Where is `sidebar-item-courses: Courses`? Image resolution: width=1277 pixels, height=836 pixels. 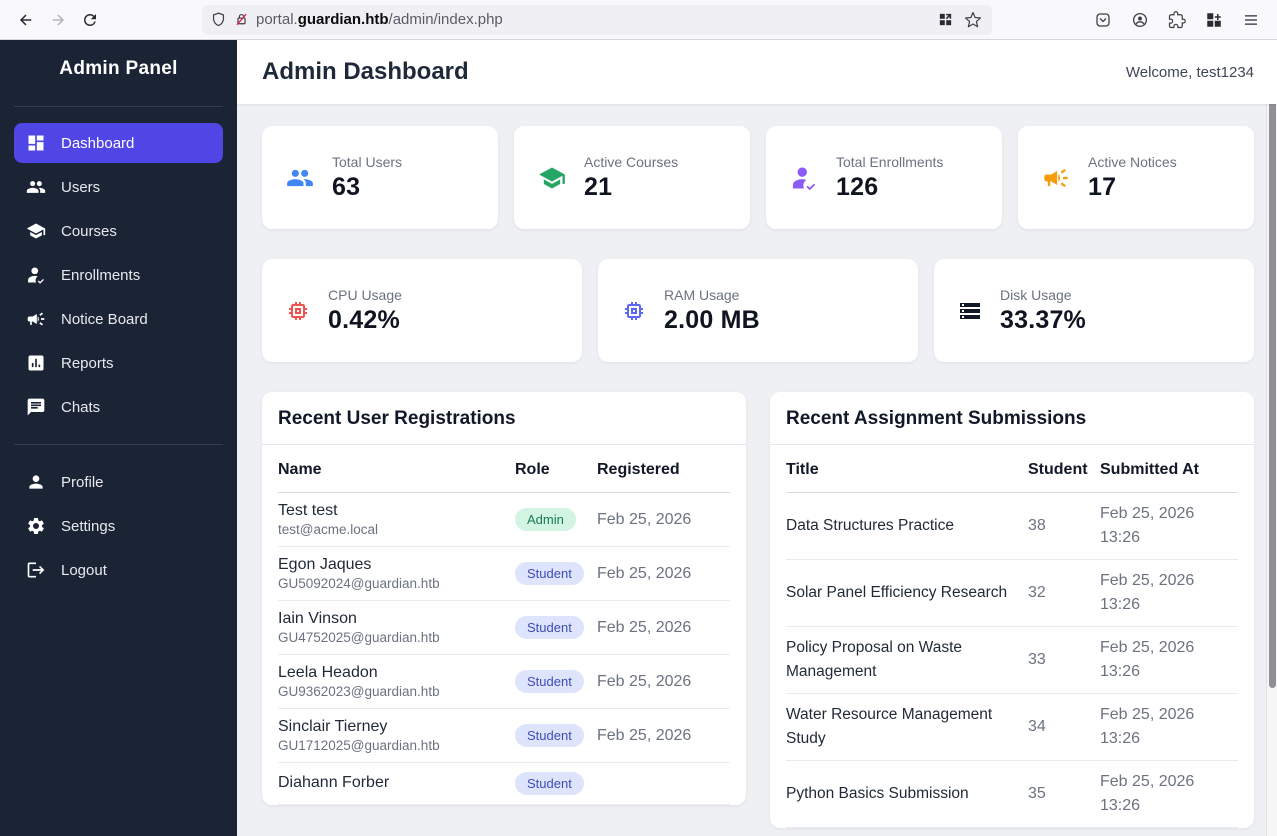
sidebar-item-courses: Courses is located at coordinates (118, 231).